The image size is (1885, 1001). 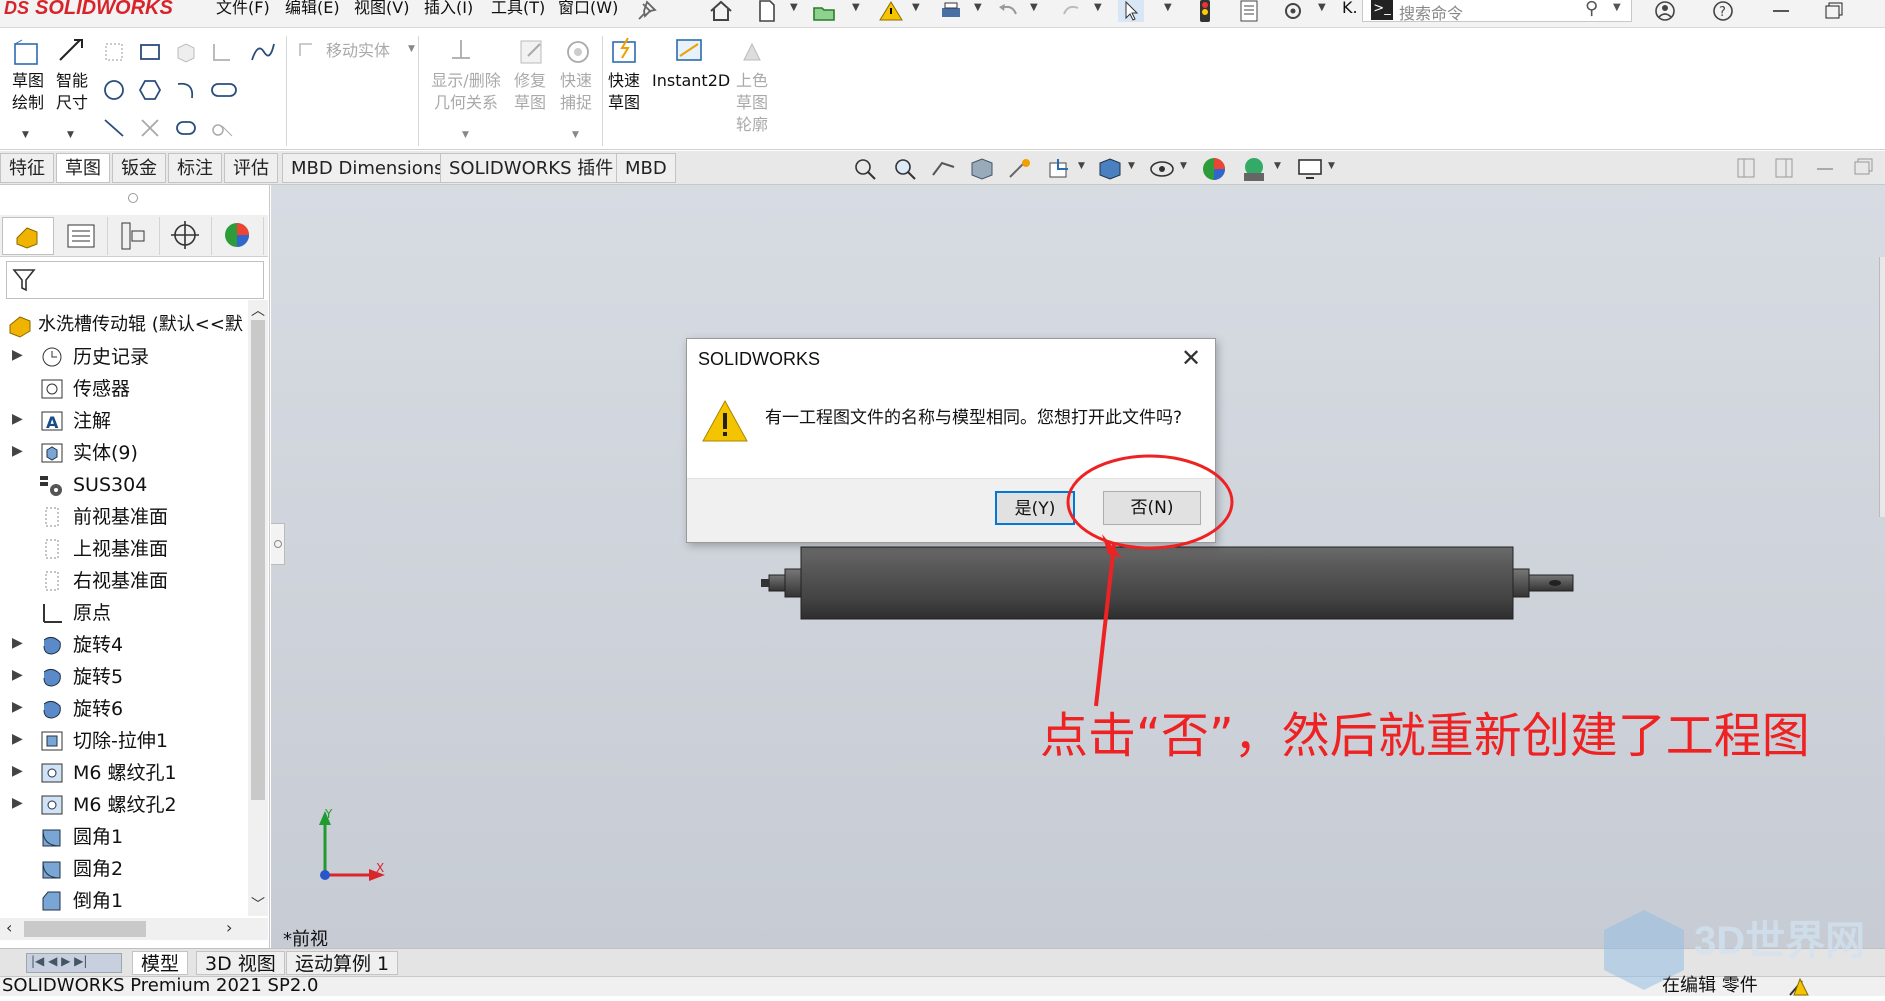 I want to click on search-icon: ⚲, so click(x=1591, y=9).